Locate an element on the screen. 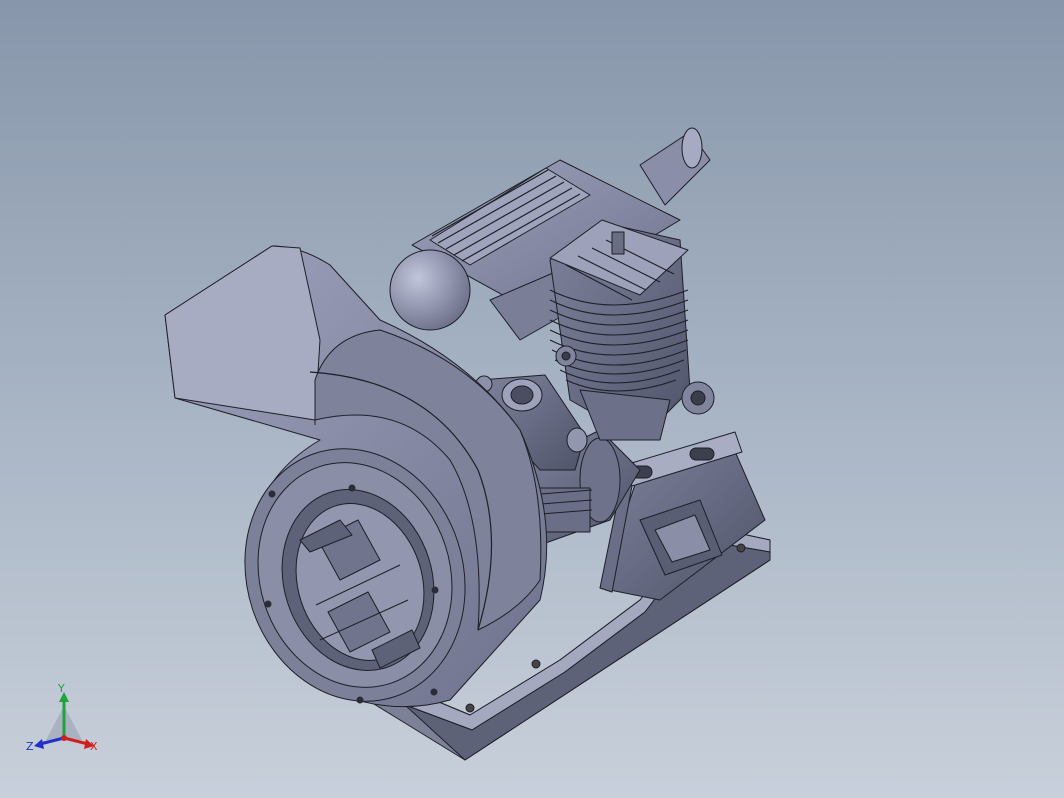  y-axis-label: Y is located at coordinates (61, 688).